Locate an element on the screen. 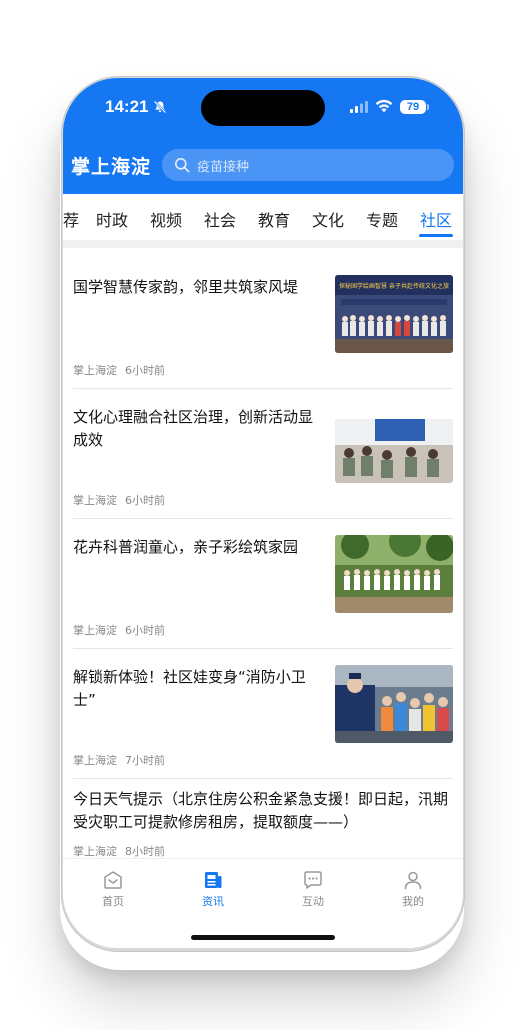 The width and height of the screenshot is (526, 1030). news-title: 国学智慧传家韵，邻里共筑家风堤 is located at coordinates (186, 287).